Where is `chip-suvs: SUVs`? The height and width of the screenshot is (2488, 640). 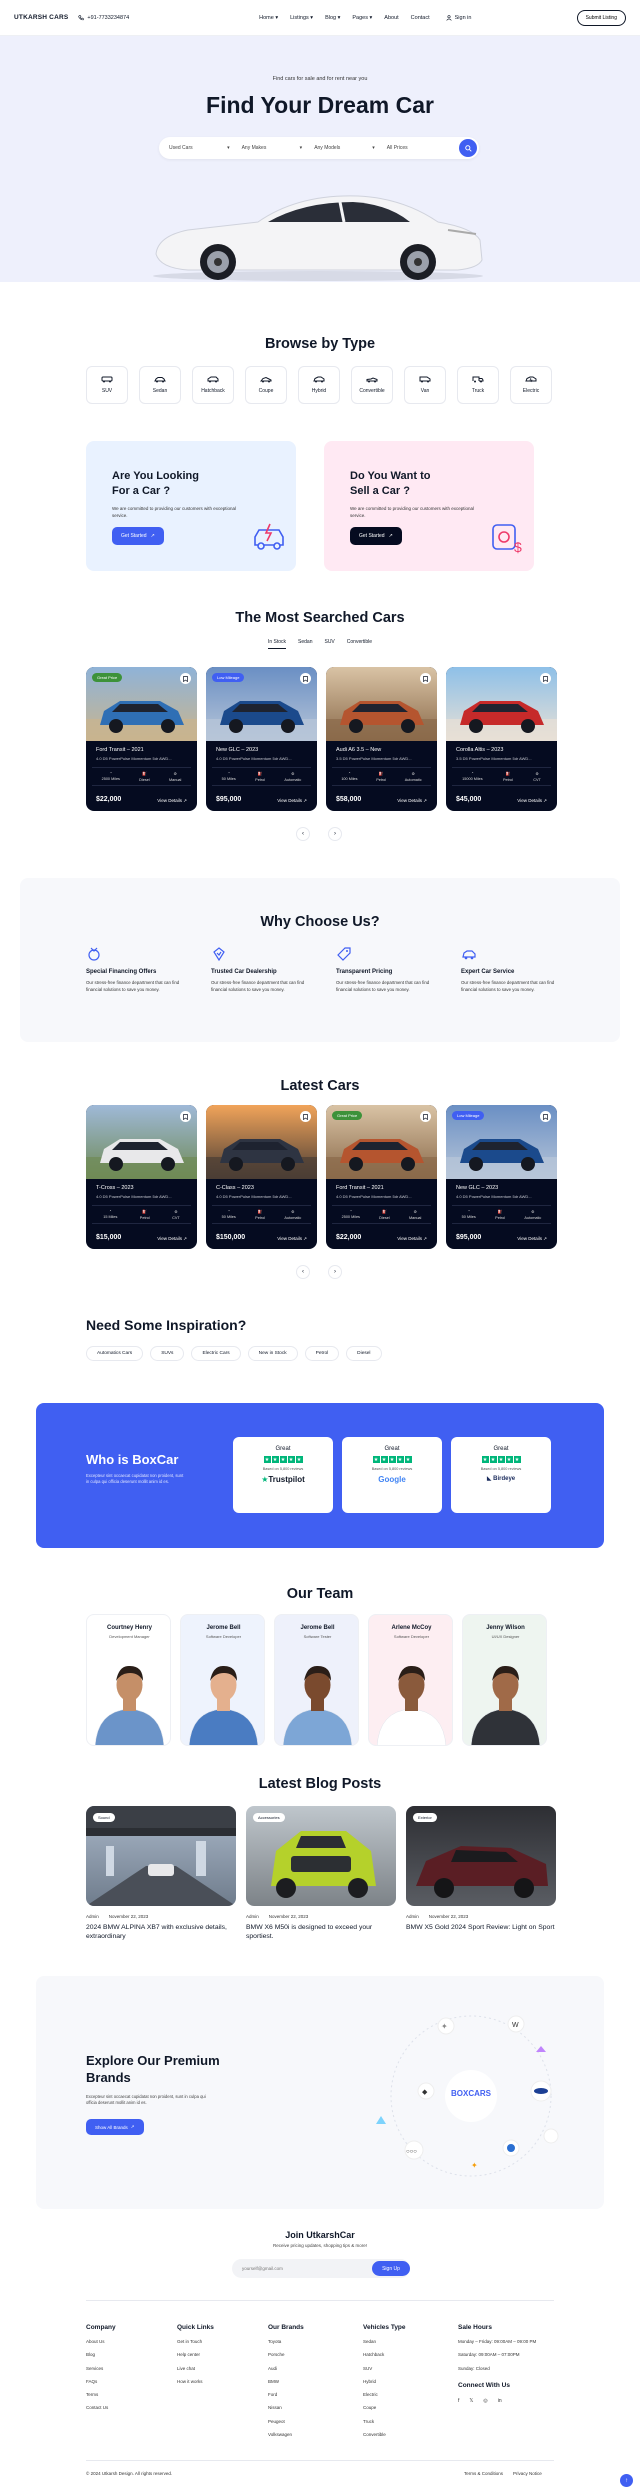
chip-suvs: SUVs is located at coordinates (167, 1353).